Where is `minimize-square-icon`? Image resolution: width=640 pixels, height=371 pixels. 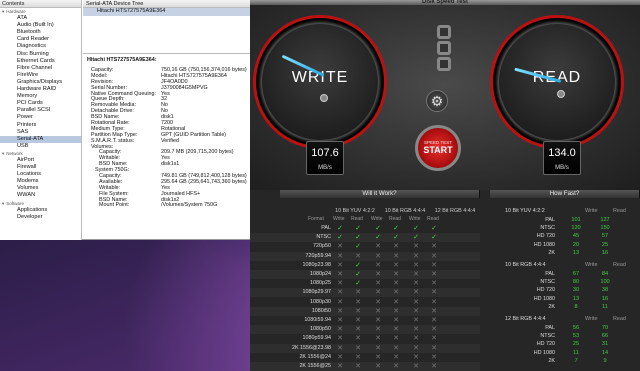 minimize-square-icon is located at coordinates (444, 48).